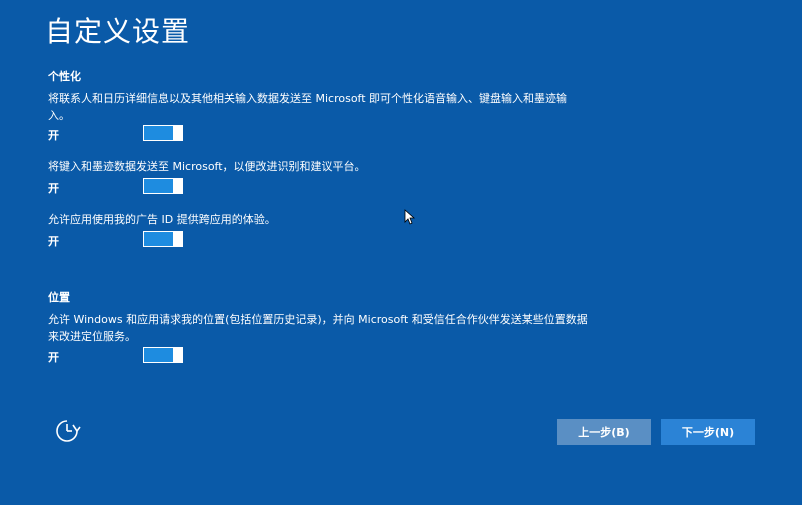  Describe the element at coordinates (207, 166) in the screenshot. I see `setting-description-typing-inking: 将键入和墨迹数据发送至 Microsoft，以便改进识别和建议平台。` at that location.